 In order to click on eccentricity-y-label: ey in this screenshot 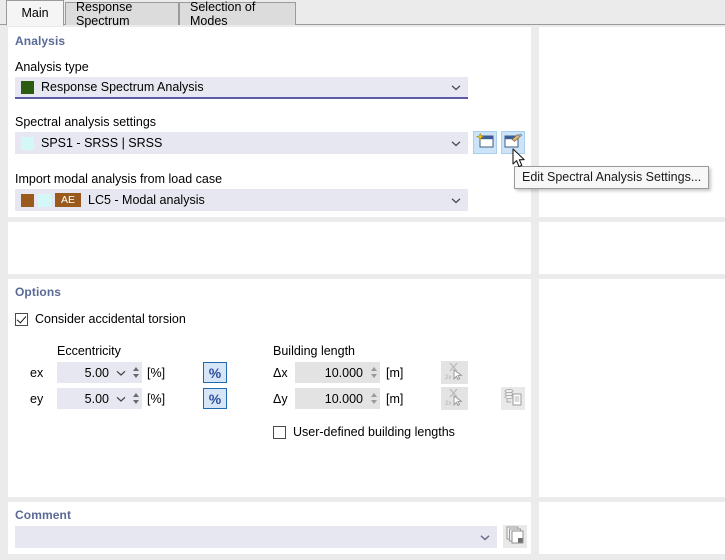, I will do `click(37, 399)`.